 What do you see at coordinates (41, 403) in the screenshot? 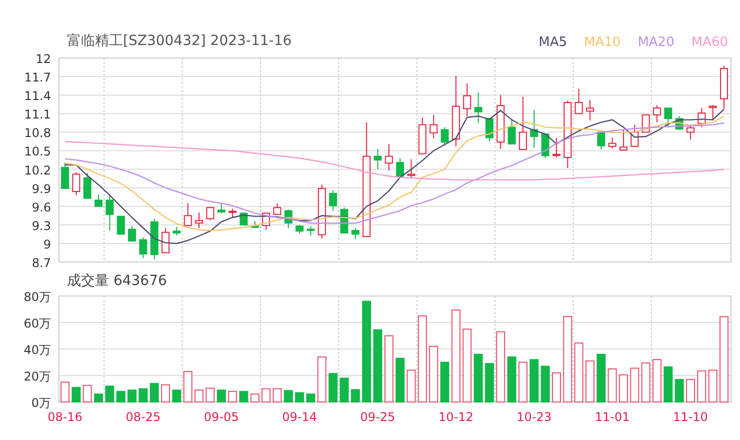
I see `axis-label: 0万` at bounding box center [41, 403].